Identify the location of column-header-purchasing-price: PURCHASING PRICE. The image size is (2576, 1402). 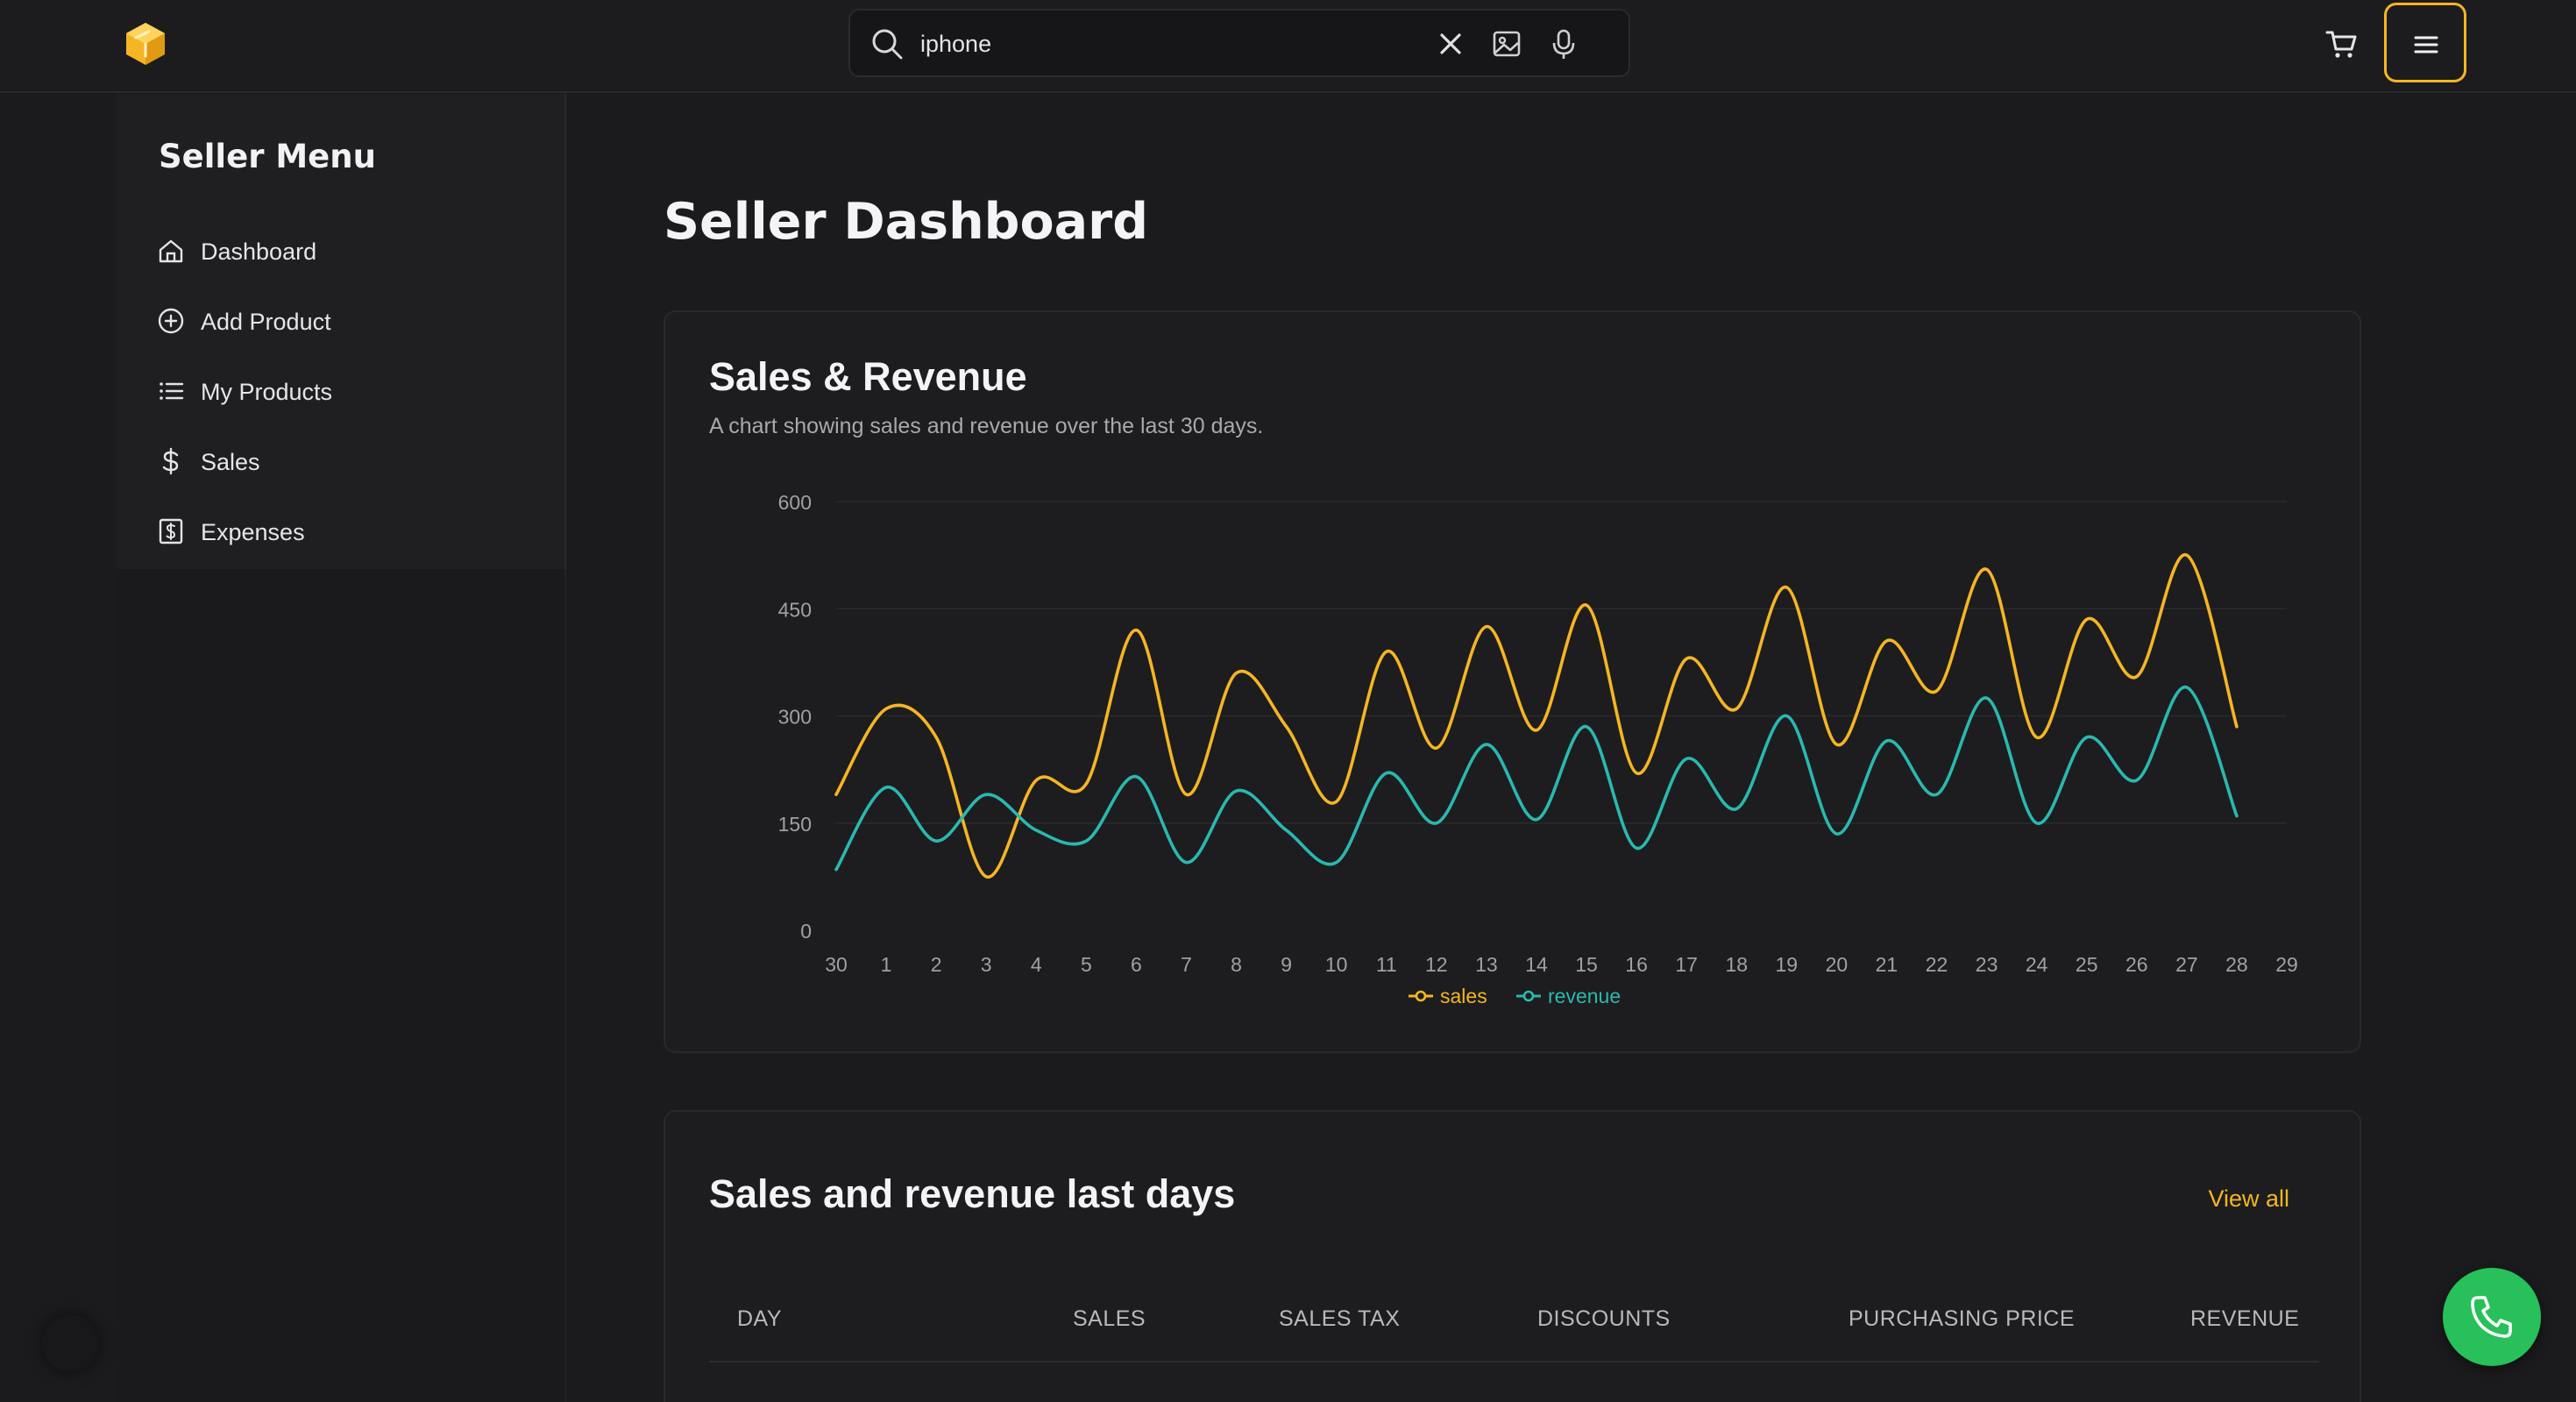
(1962, 1319).